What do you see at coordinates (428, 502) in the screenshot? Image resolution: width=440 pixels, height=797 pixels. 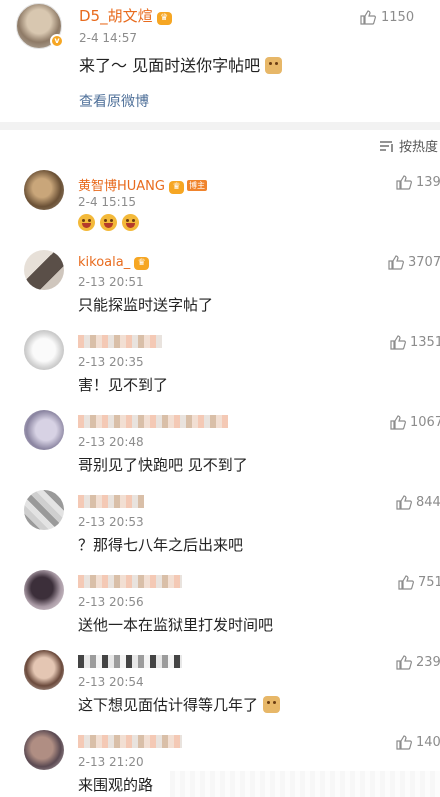 I see `comment-like-count: 844` at bounding box center [428, 502].